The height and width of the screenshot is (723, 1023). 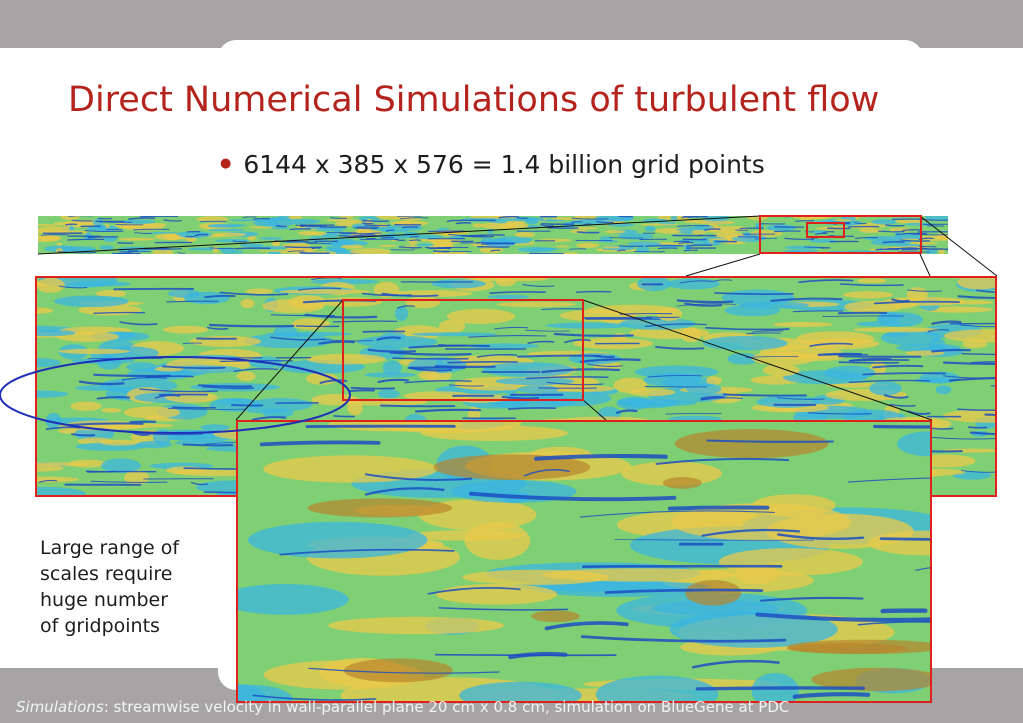 What do you see at coordinates (100, 626) in the screenshot?
I see `side-note-line: of gridpoints` at bounding box center [100, 626].